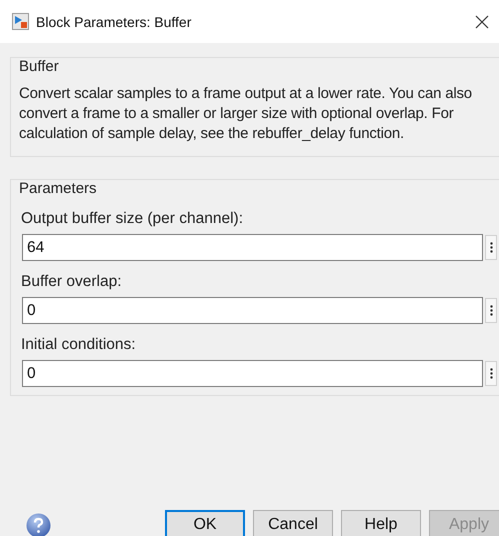 The image size is (499, 536). What do you see at coordinates (38, 524) in the screenshot?
I see `help-icon` at bounding box center [38, 524].